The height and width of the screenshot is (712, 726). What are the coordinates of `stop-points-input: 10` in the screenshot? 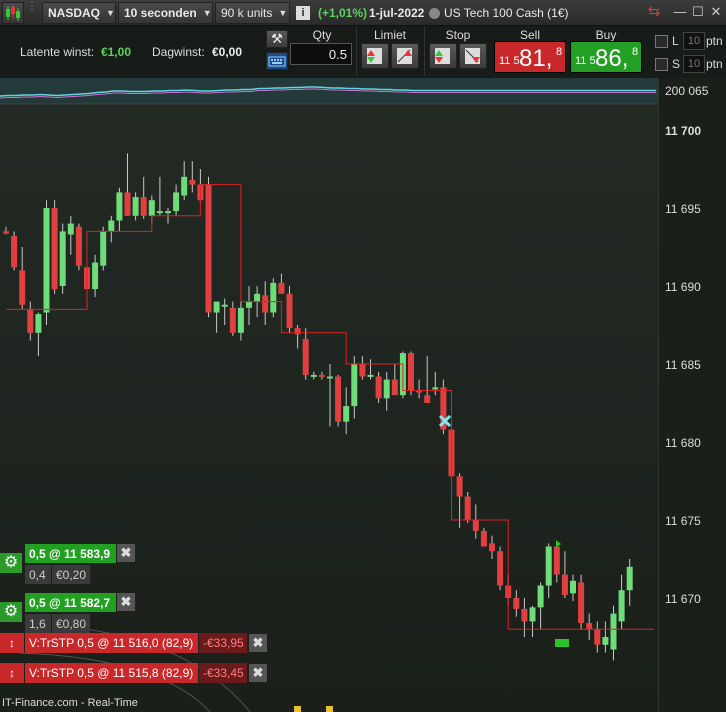 It's located at (694, 64).